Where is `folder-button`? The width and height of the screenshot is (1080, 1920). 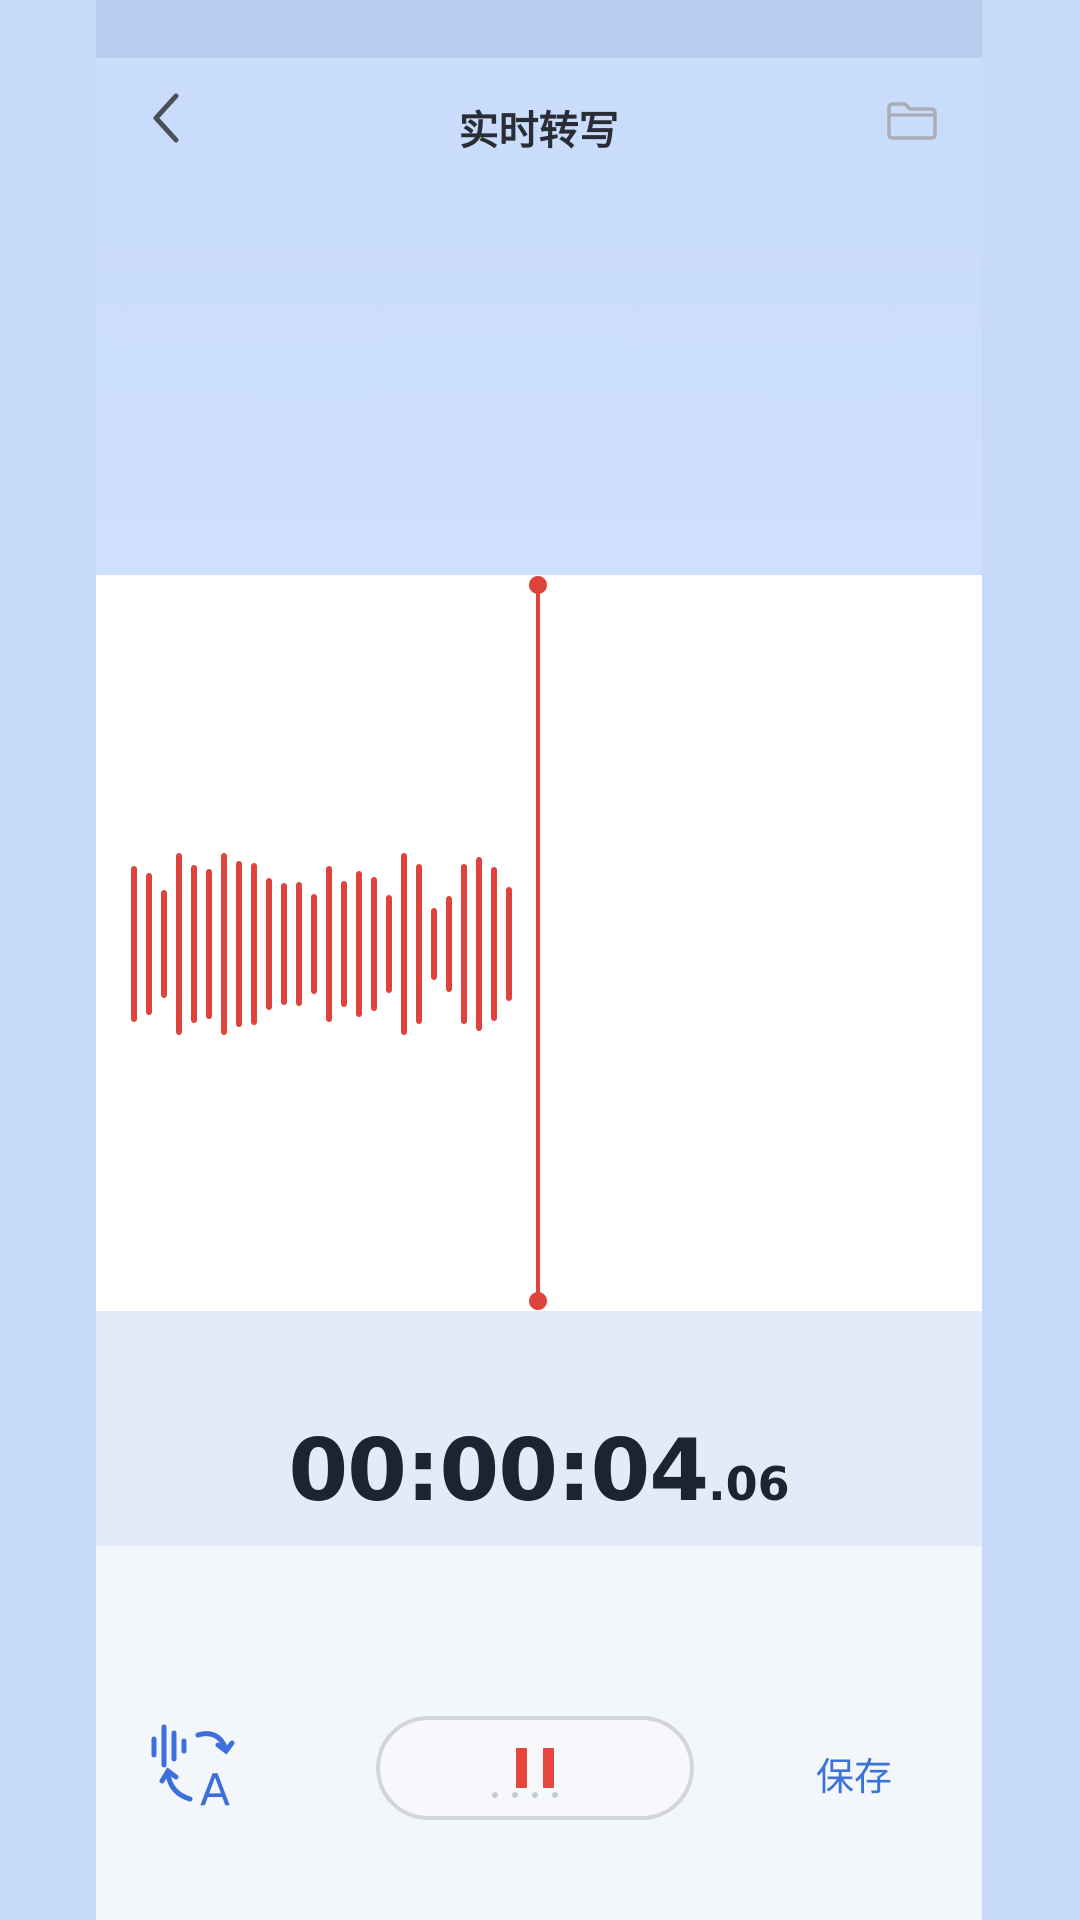 folder-button is located at coordinates (912, 121).